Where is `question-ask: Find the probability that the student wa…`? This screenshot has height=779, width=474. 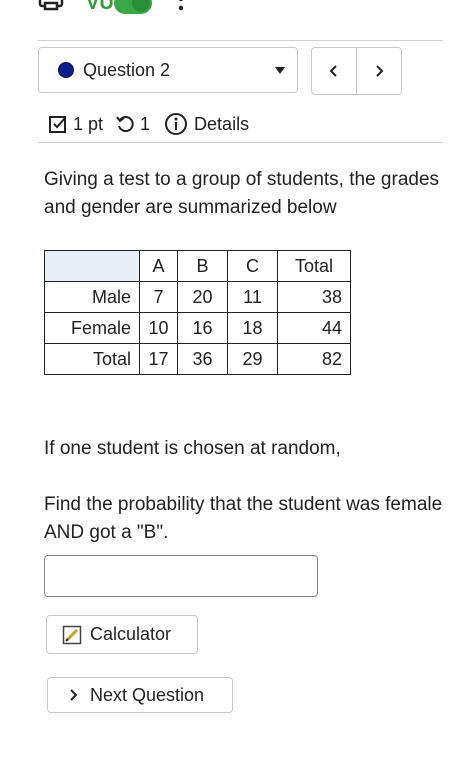
question-ask: Find the probability that the student wa… is located at coordinates (243, 518).